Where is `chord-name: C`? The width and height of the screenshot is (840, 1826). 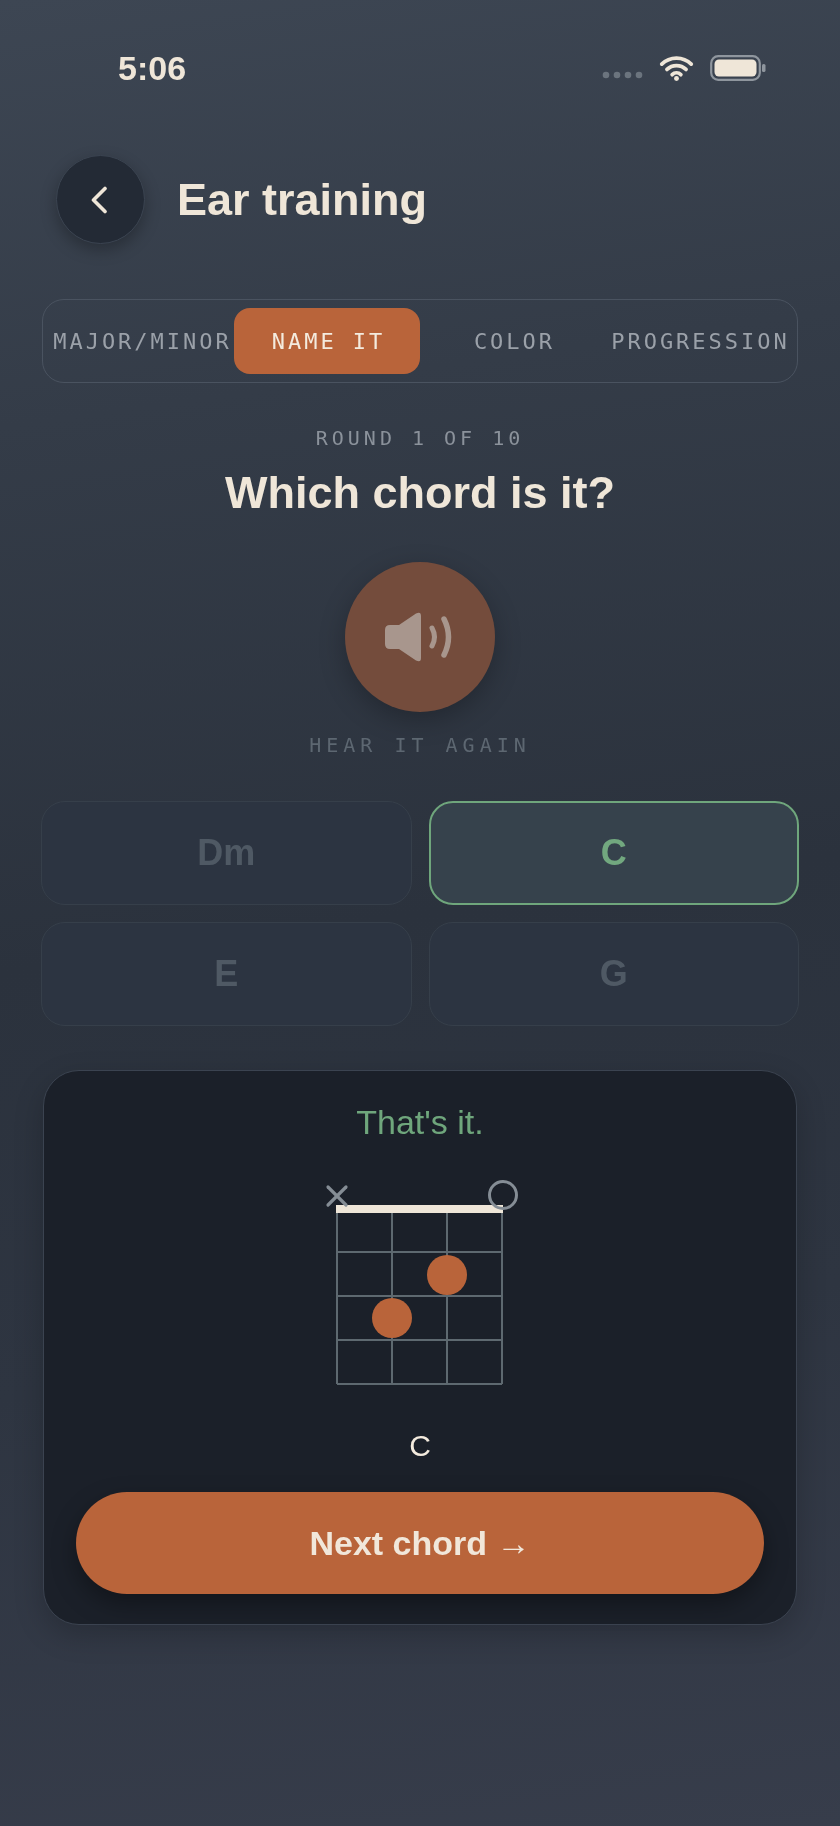
chord-name: C is located at coordinates (420, 1446).